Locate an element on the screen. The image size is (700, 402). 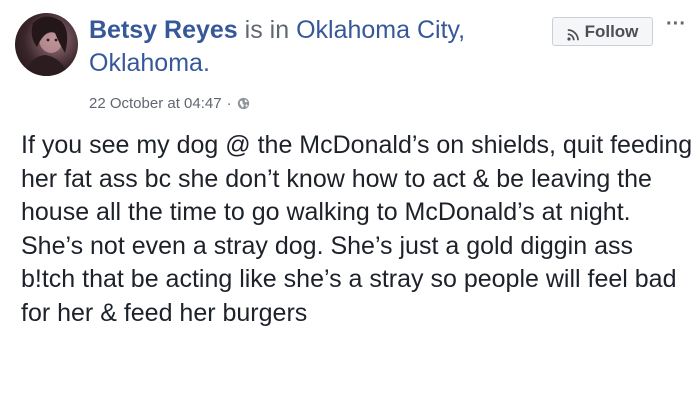
more-options-button: ··· is located at coordinates (676, 25).